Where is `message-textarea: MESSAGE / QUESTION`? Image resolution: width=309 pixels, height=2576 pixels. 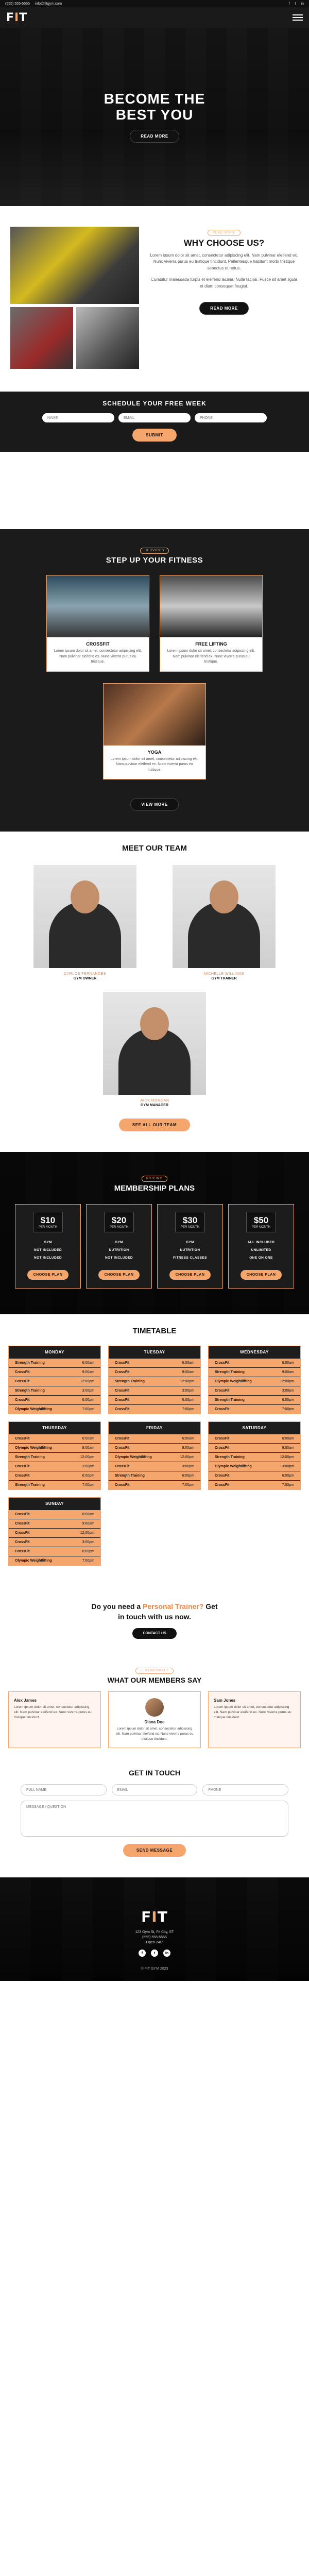
message-textarea: MESSAGE / QUESTION is located at coordinates (154, 1819).